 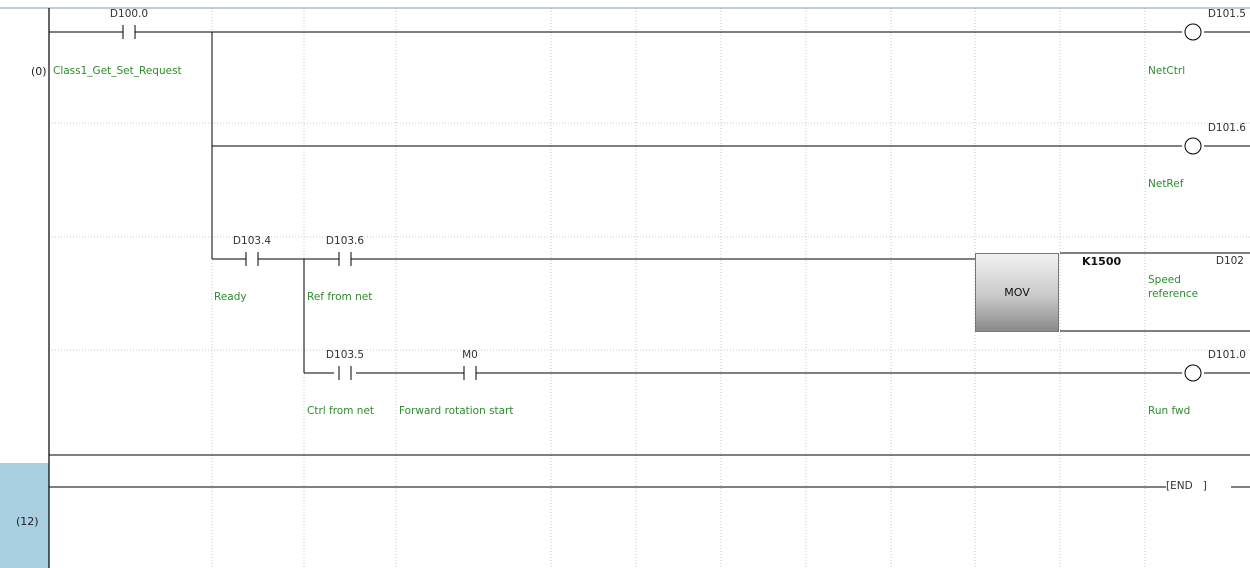 I want to click on contact-d103-5-comment: Ctrl from net, so click(x=341, y=411).